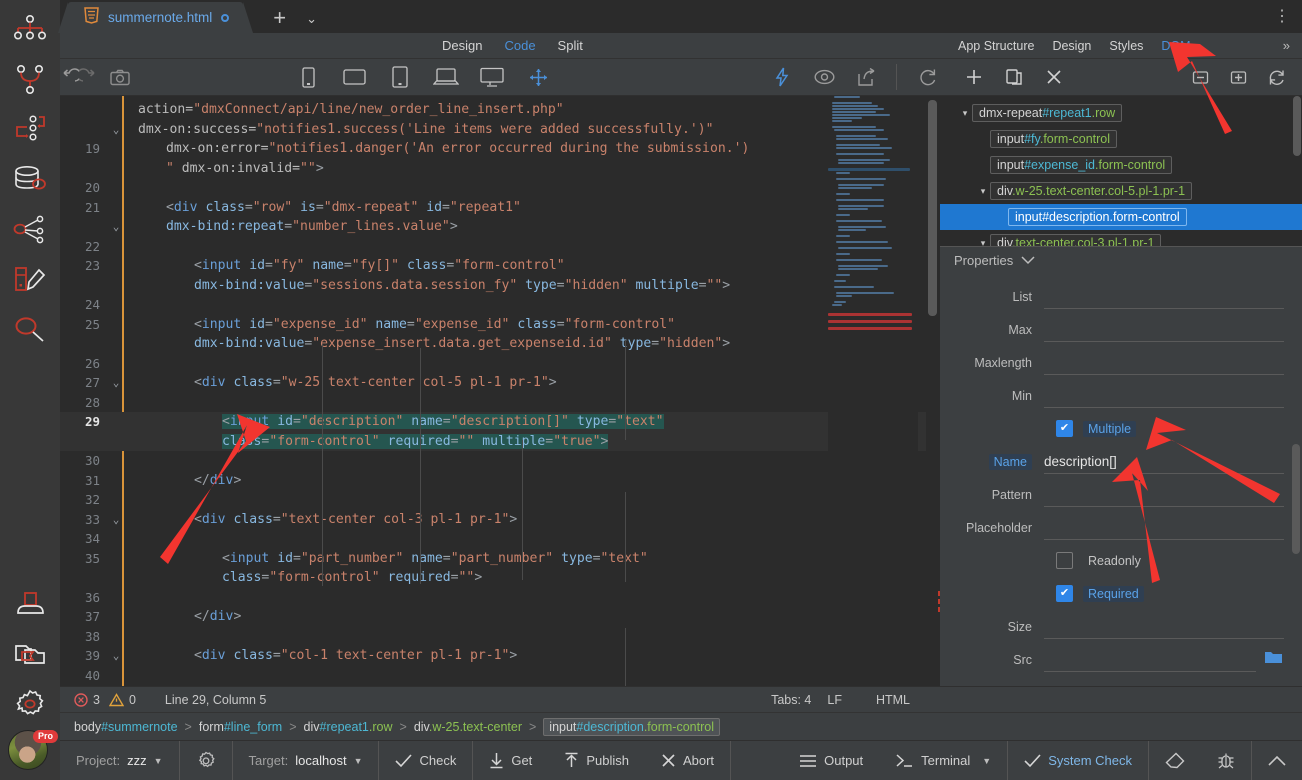 The width and height of the screenshot is (1302, 780). What do you see at coordinates (1164, 396) in the screenshot?
I see `property-input-min` at bounding box center [1164, 396].